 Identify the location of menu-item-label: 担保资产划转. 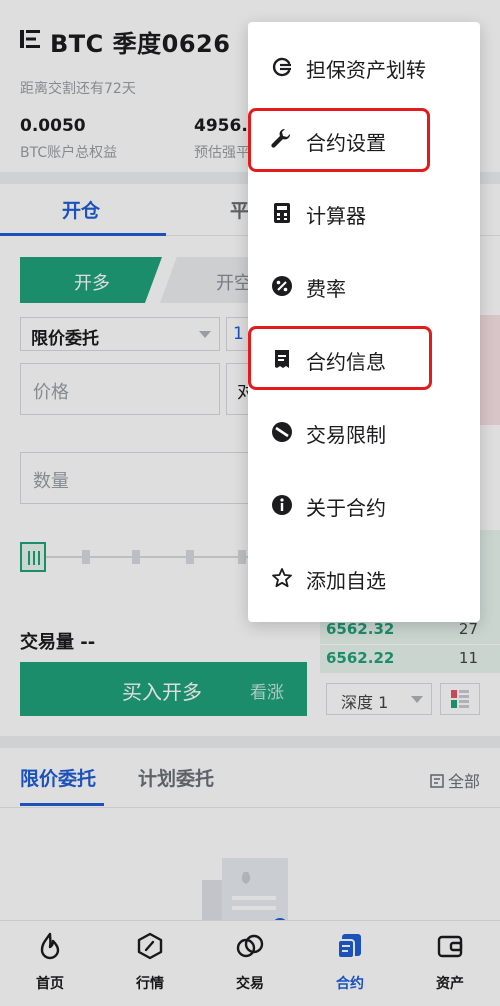
(366, 70).